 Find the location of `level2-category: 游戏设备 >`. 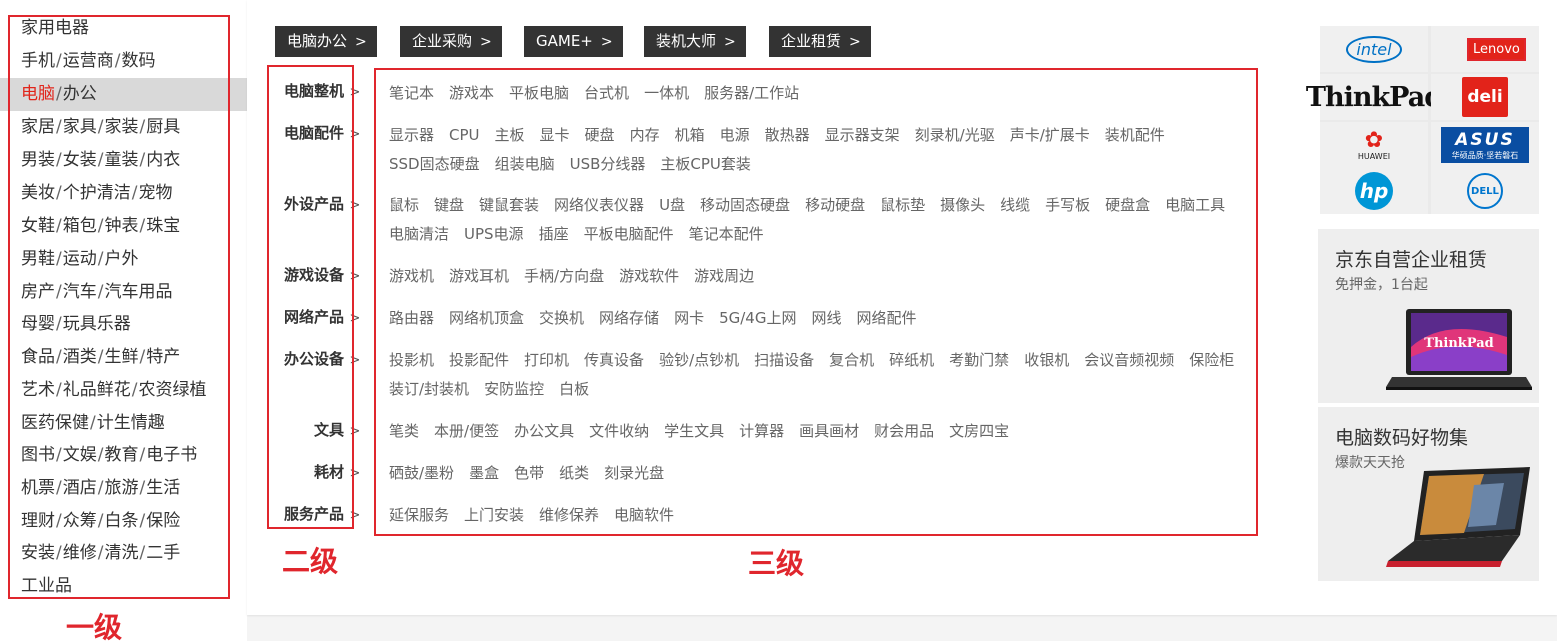

level2-category: 游戏设备 > is located at coordinates (304, 276).